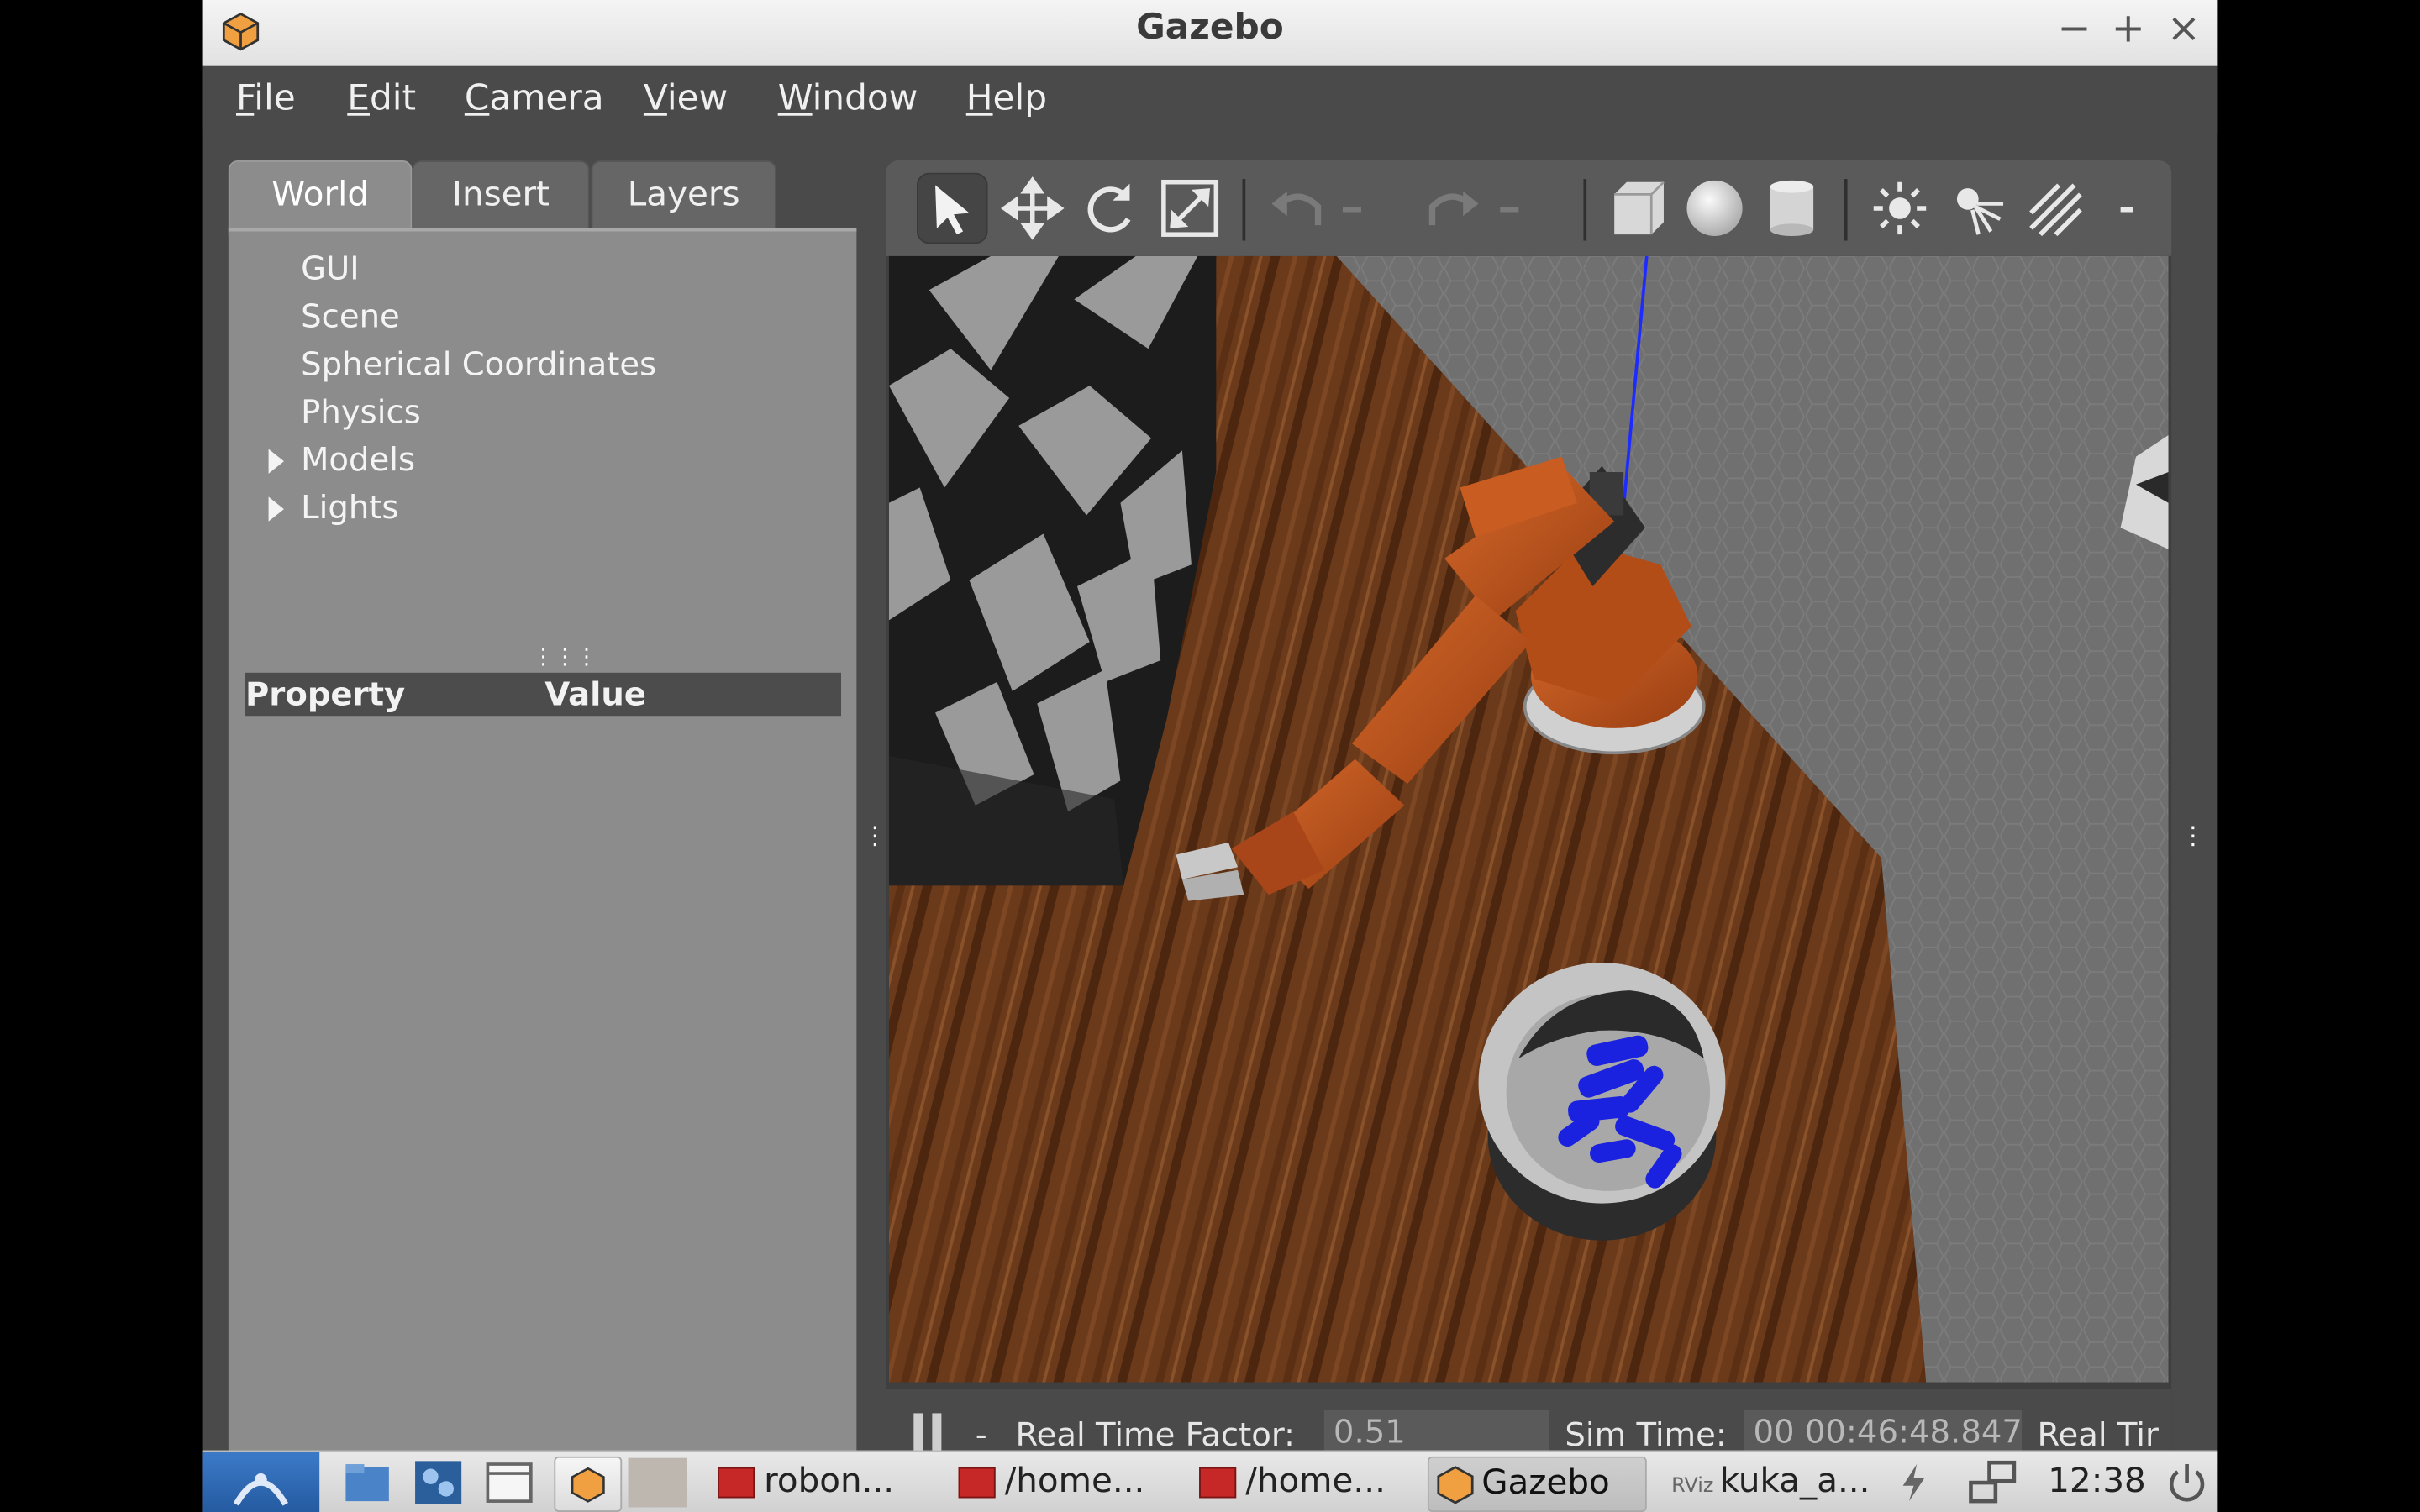 The image size is (2420, 1512). I want to click on redo-icon, so click(1452, 208).